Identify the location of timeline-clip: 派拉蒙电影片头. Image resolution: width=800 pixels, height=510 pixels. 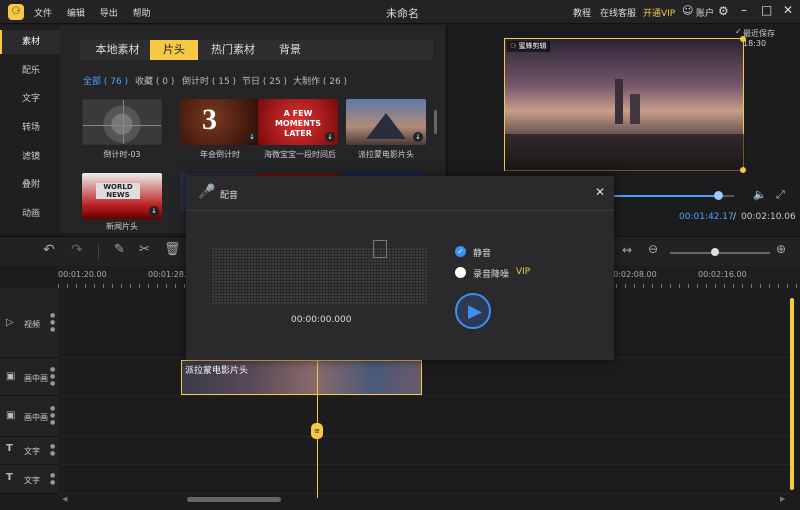
(301, 377).